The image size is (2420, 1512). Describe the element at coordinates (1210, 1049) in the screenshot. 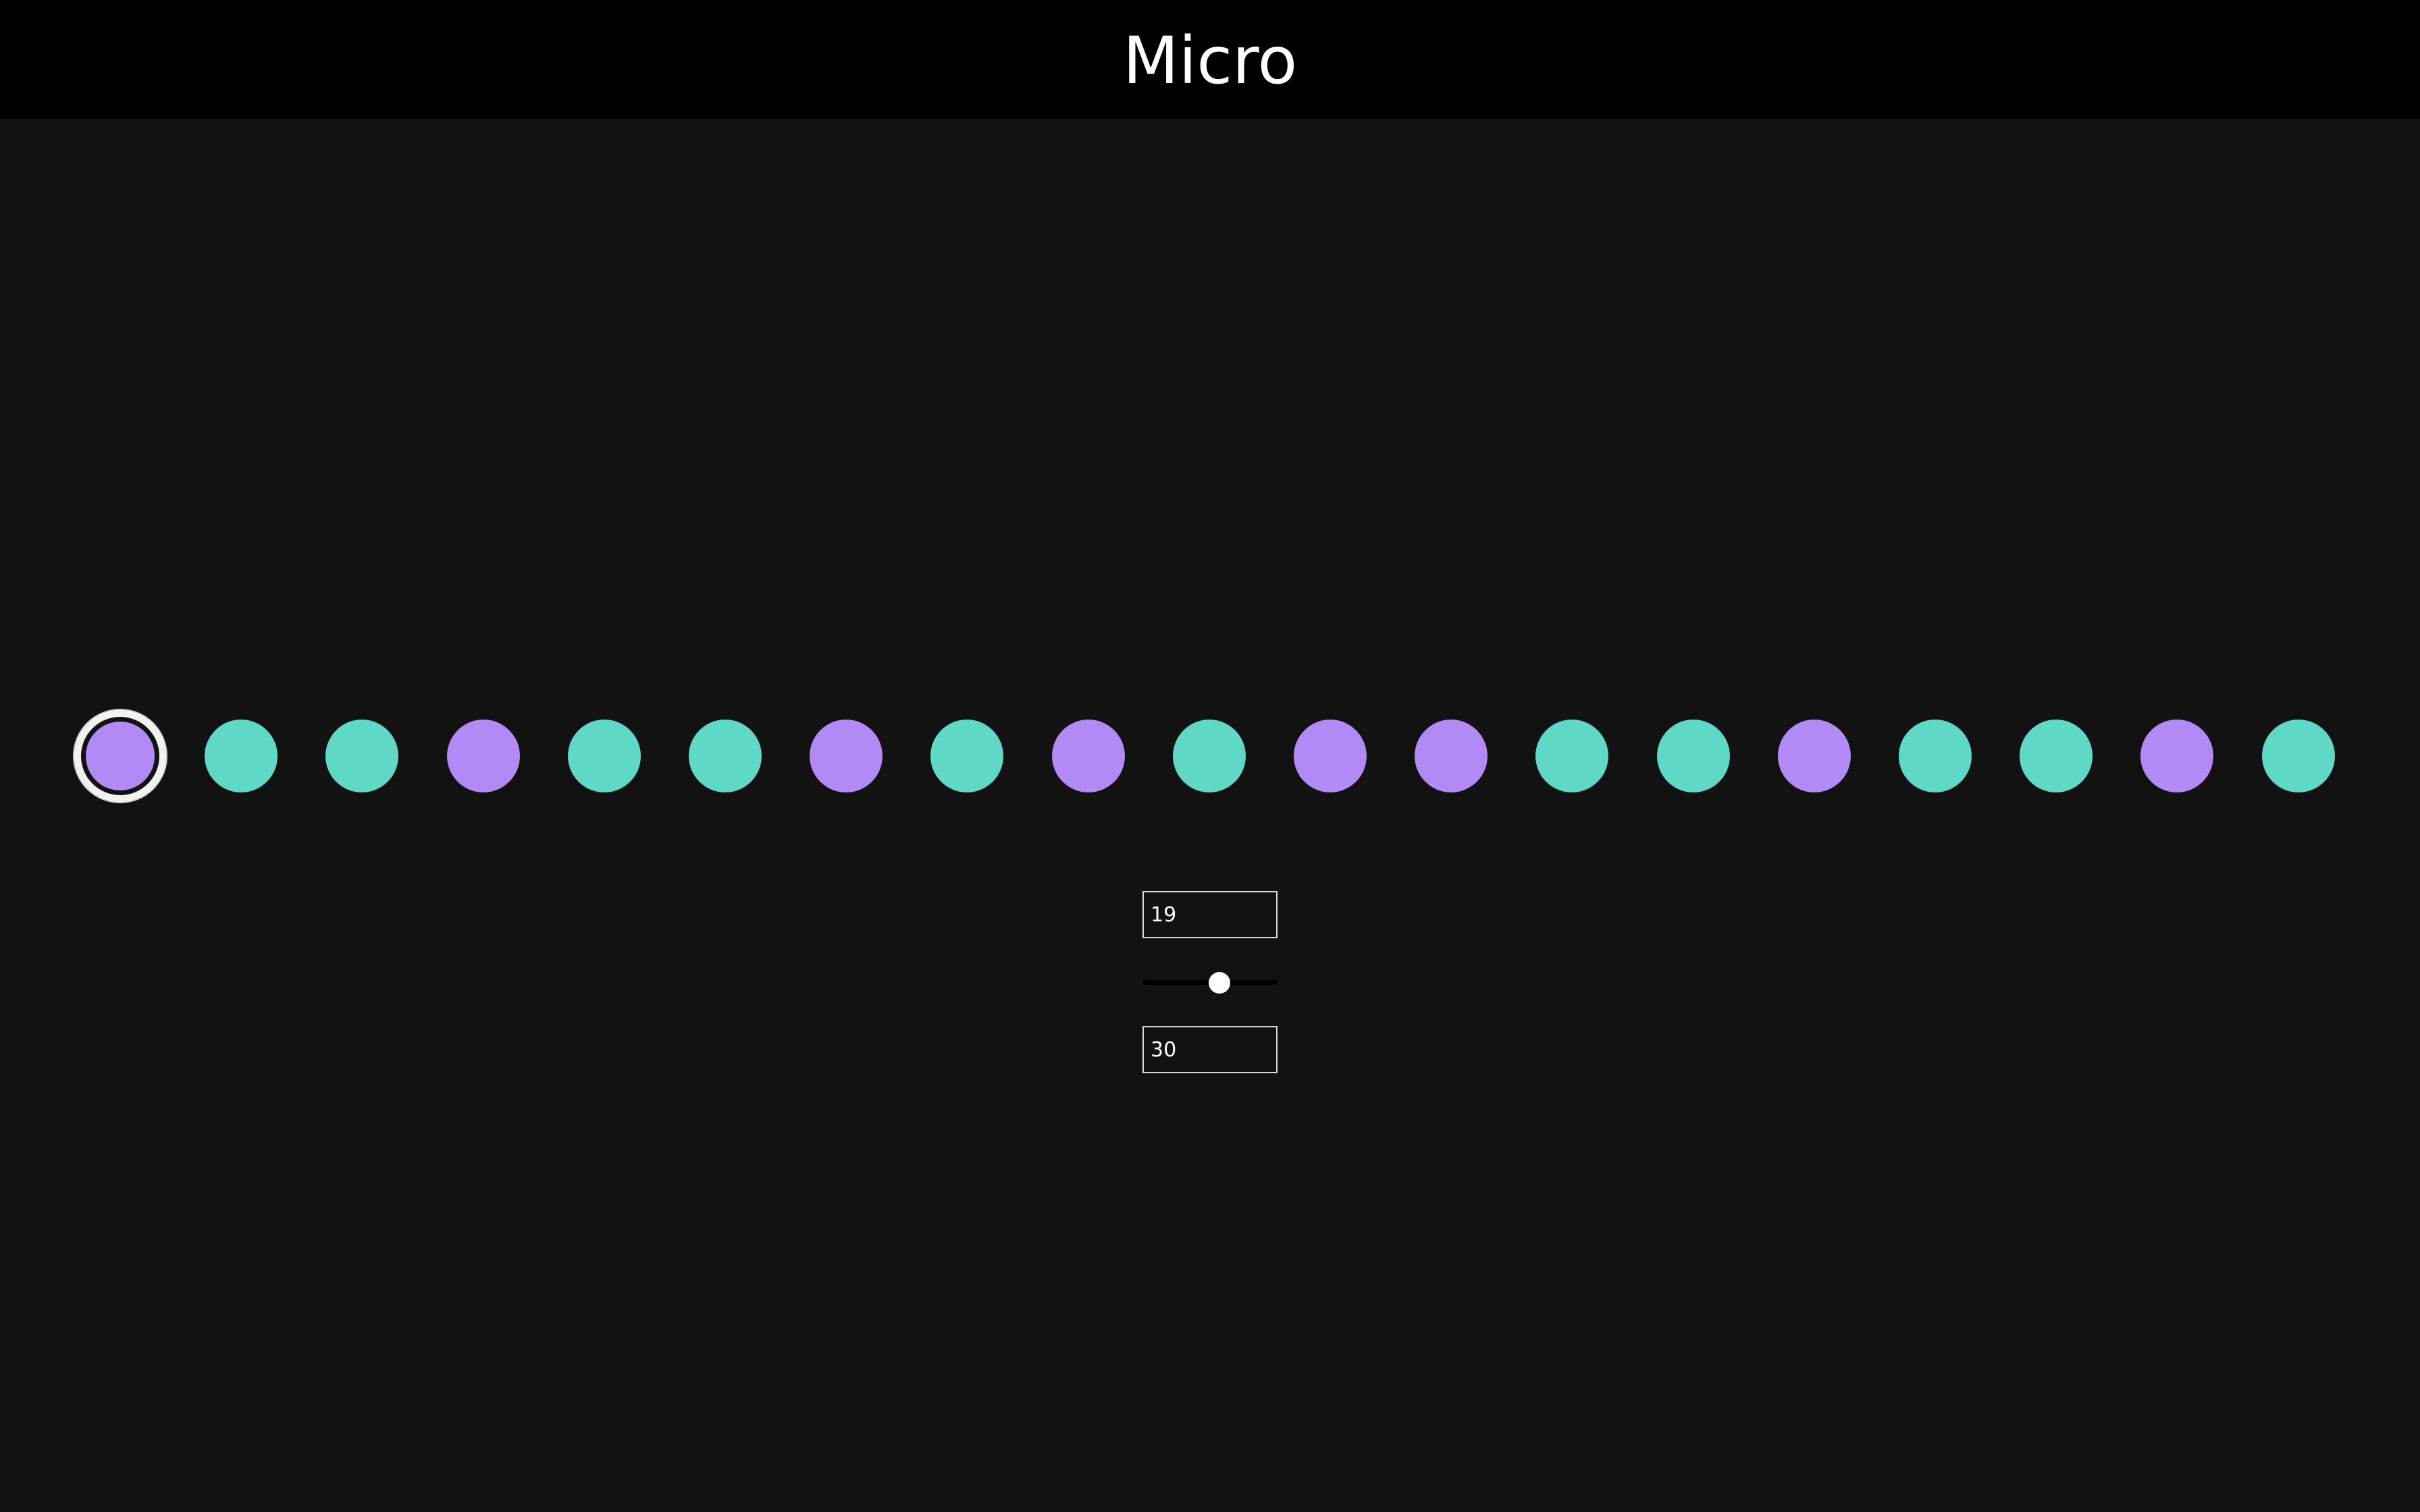

I see `speed-input` at that location.